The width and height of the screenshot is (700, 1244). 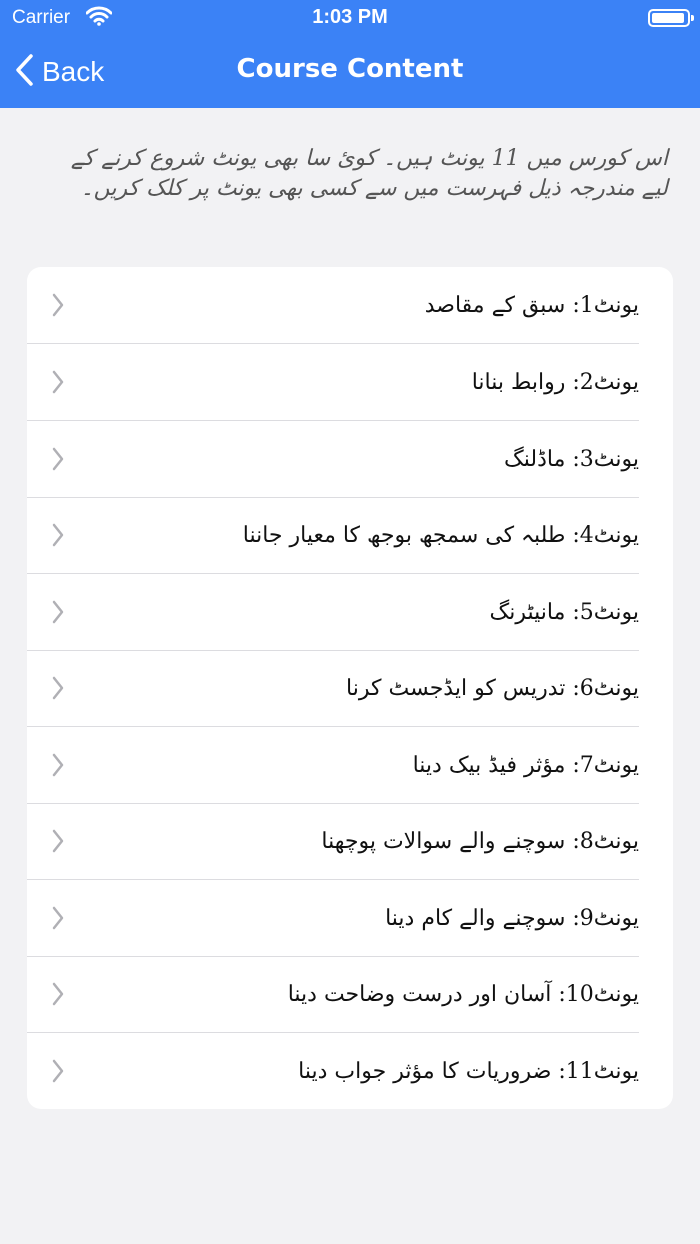 What do you see at coordinates (571, 459) in the screenshot?
I see `unit-label: یونٹ3: ماڈلنگ` at bounding box center [571, 459].